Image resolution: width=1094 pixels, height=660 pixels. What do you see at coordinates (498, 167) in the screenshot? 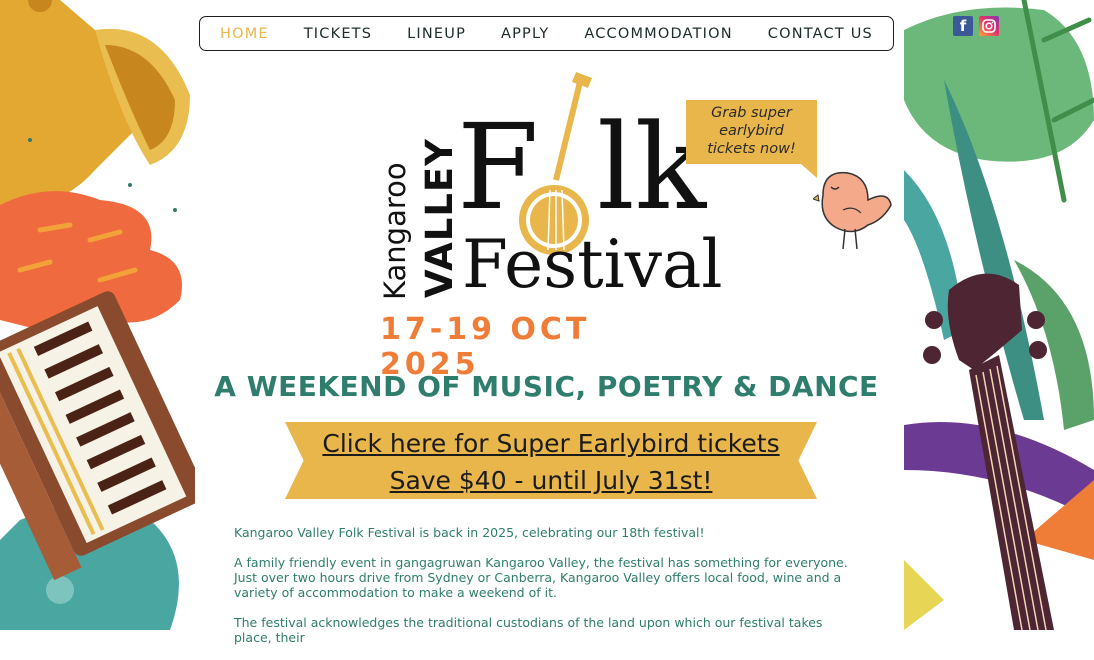
I see `logo-folk-f: F` at bounding box center [498, 167].